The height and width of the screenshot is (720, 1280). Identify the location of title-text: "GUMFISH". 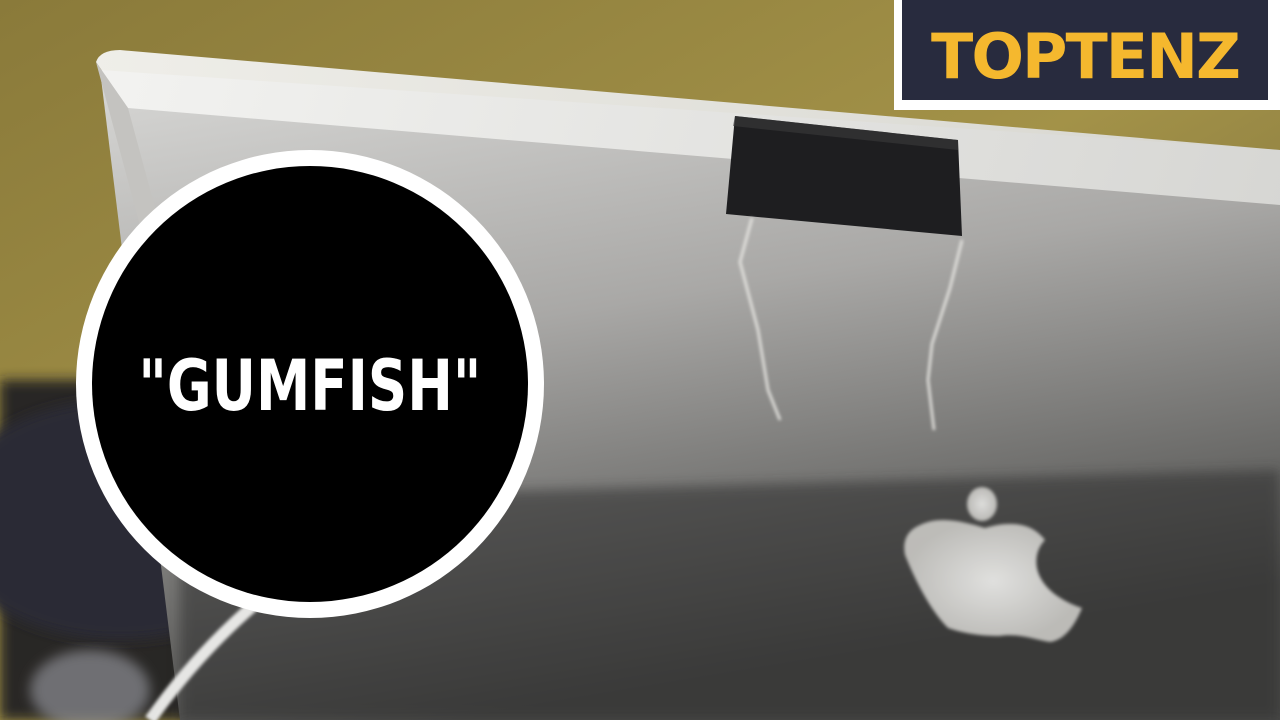
(310, 386).